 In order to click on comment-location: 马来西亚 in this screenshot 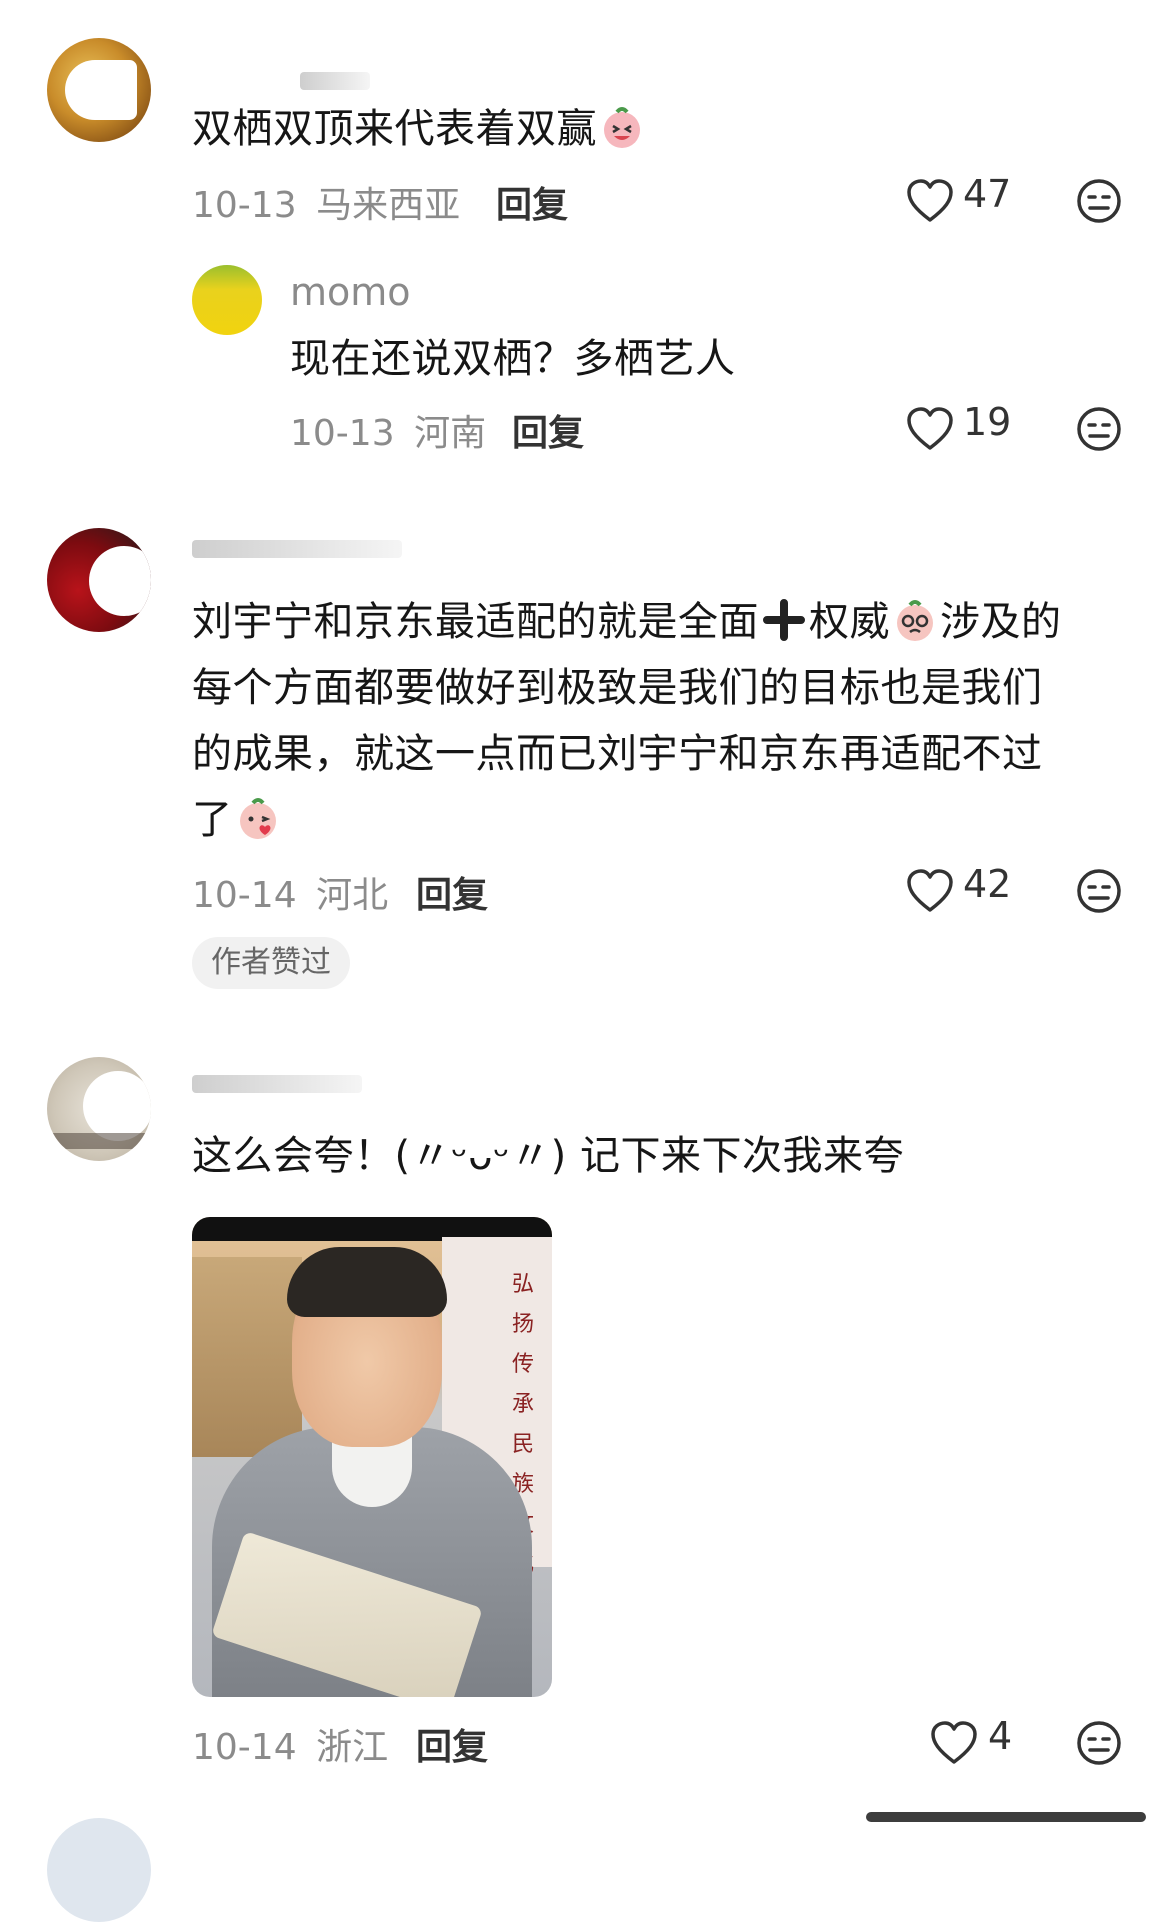, I will do `click(388, 205)`.